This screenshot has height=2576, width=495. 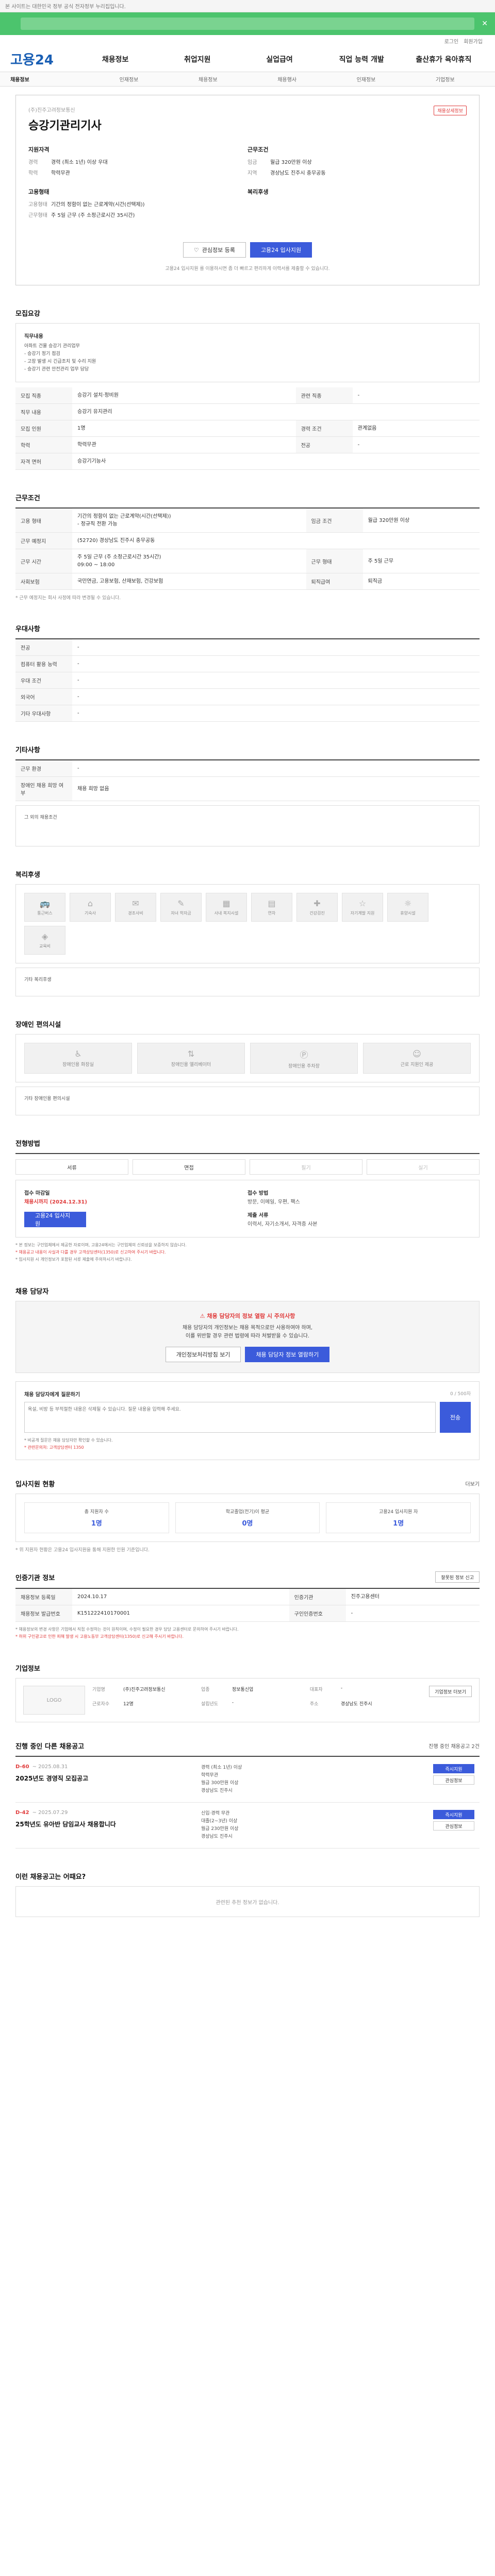 What do you see at coordinates (243, 1689) in the screenshot?
I see `company-value: 정보통신업` at bounding box center [243, 1689].